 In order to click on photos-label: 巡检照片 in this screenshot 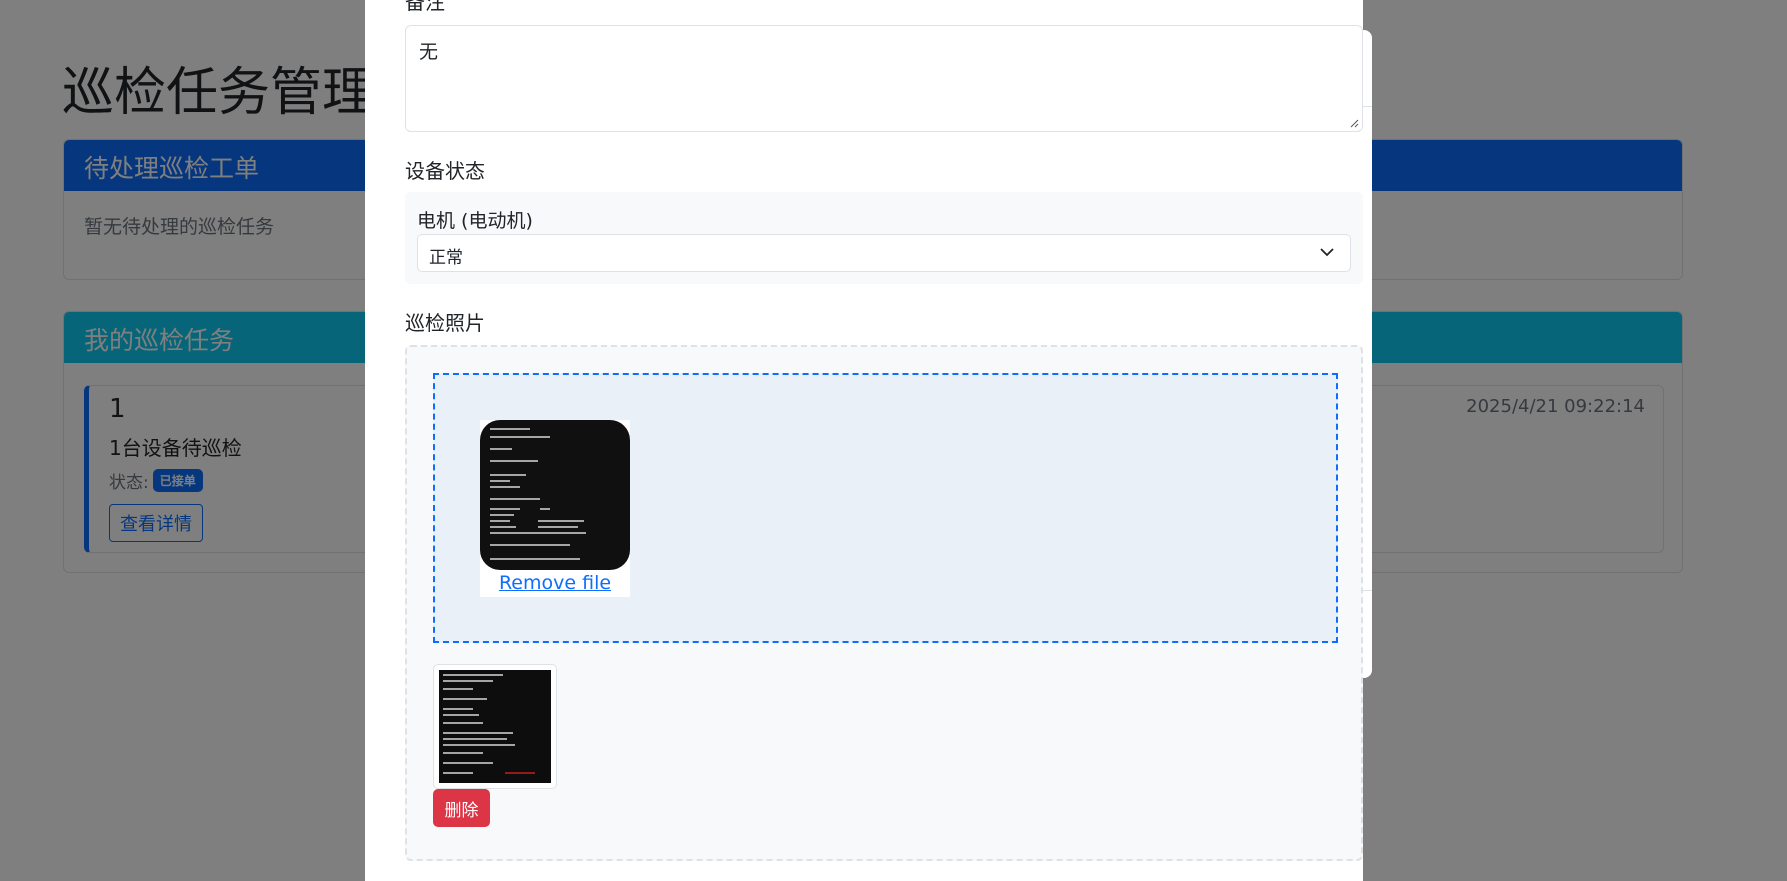, I will do `click(445, 323)`.